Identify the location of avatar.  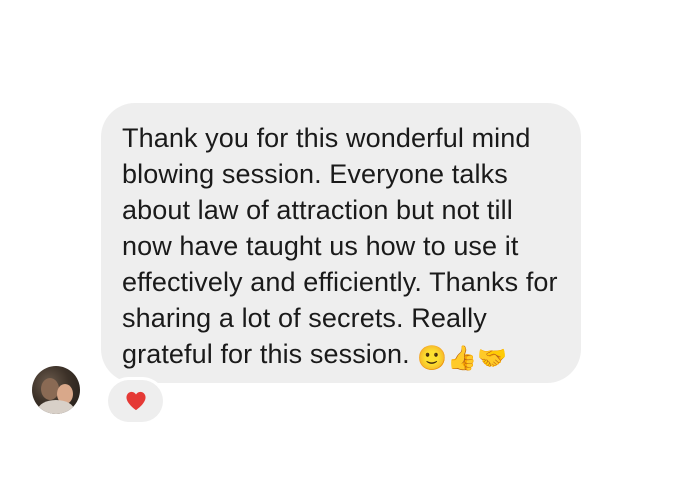
(56, 390).